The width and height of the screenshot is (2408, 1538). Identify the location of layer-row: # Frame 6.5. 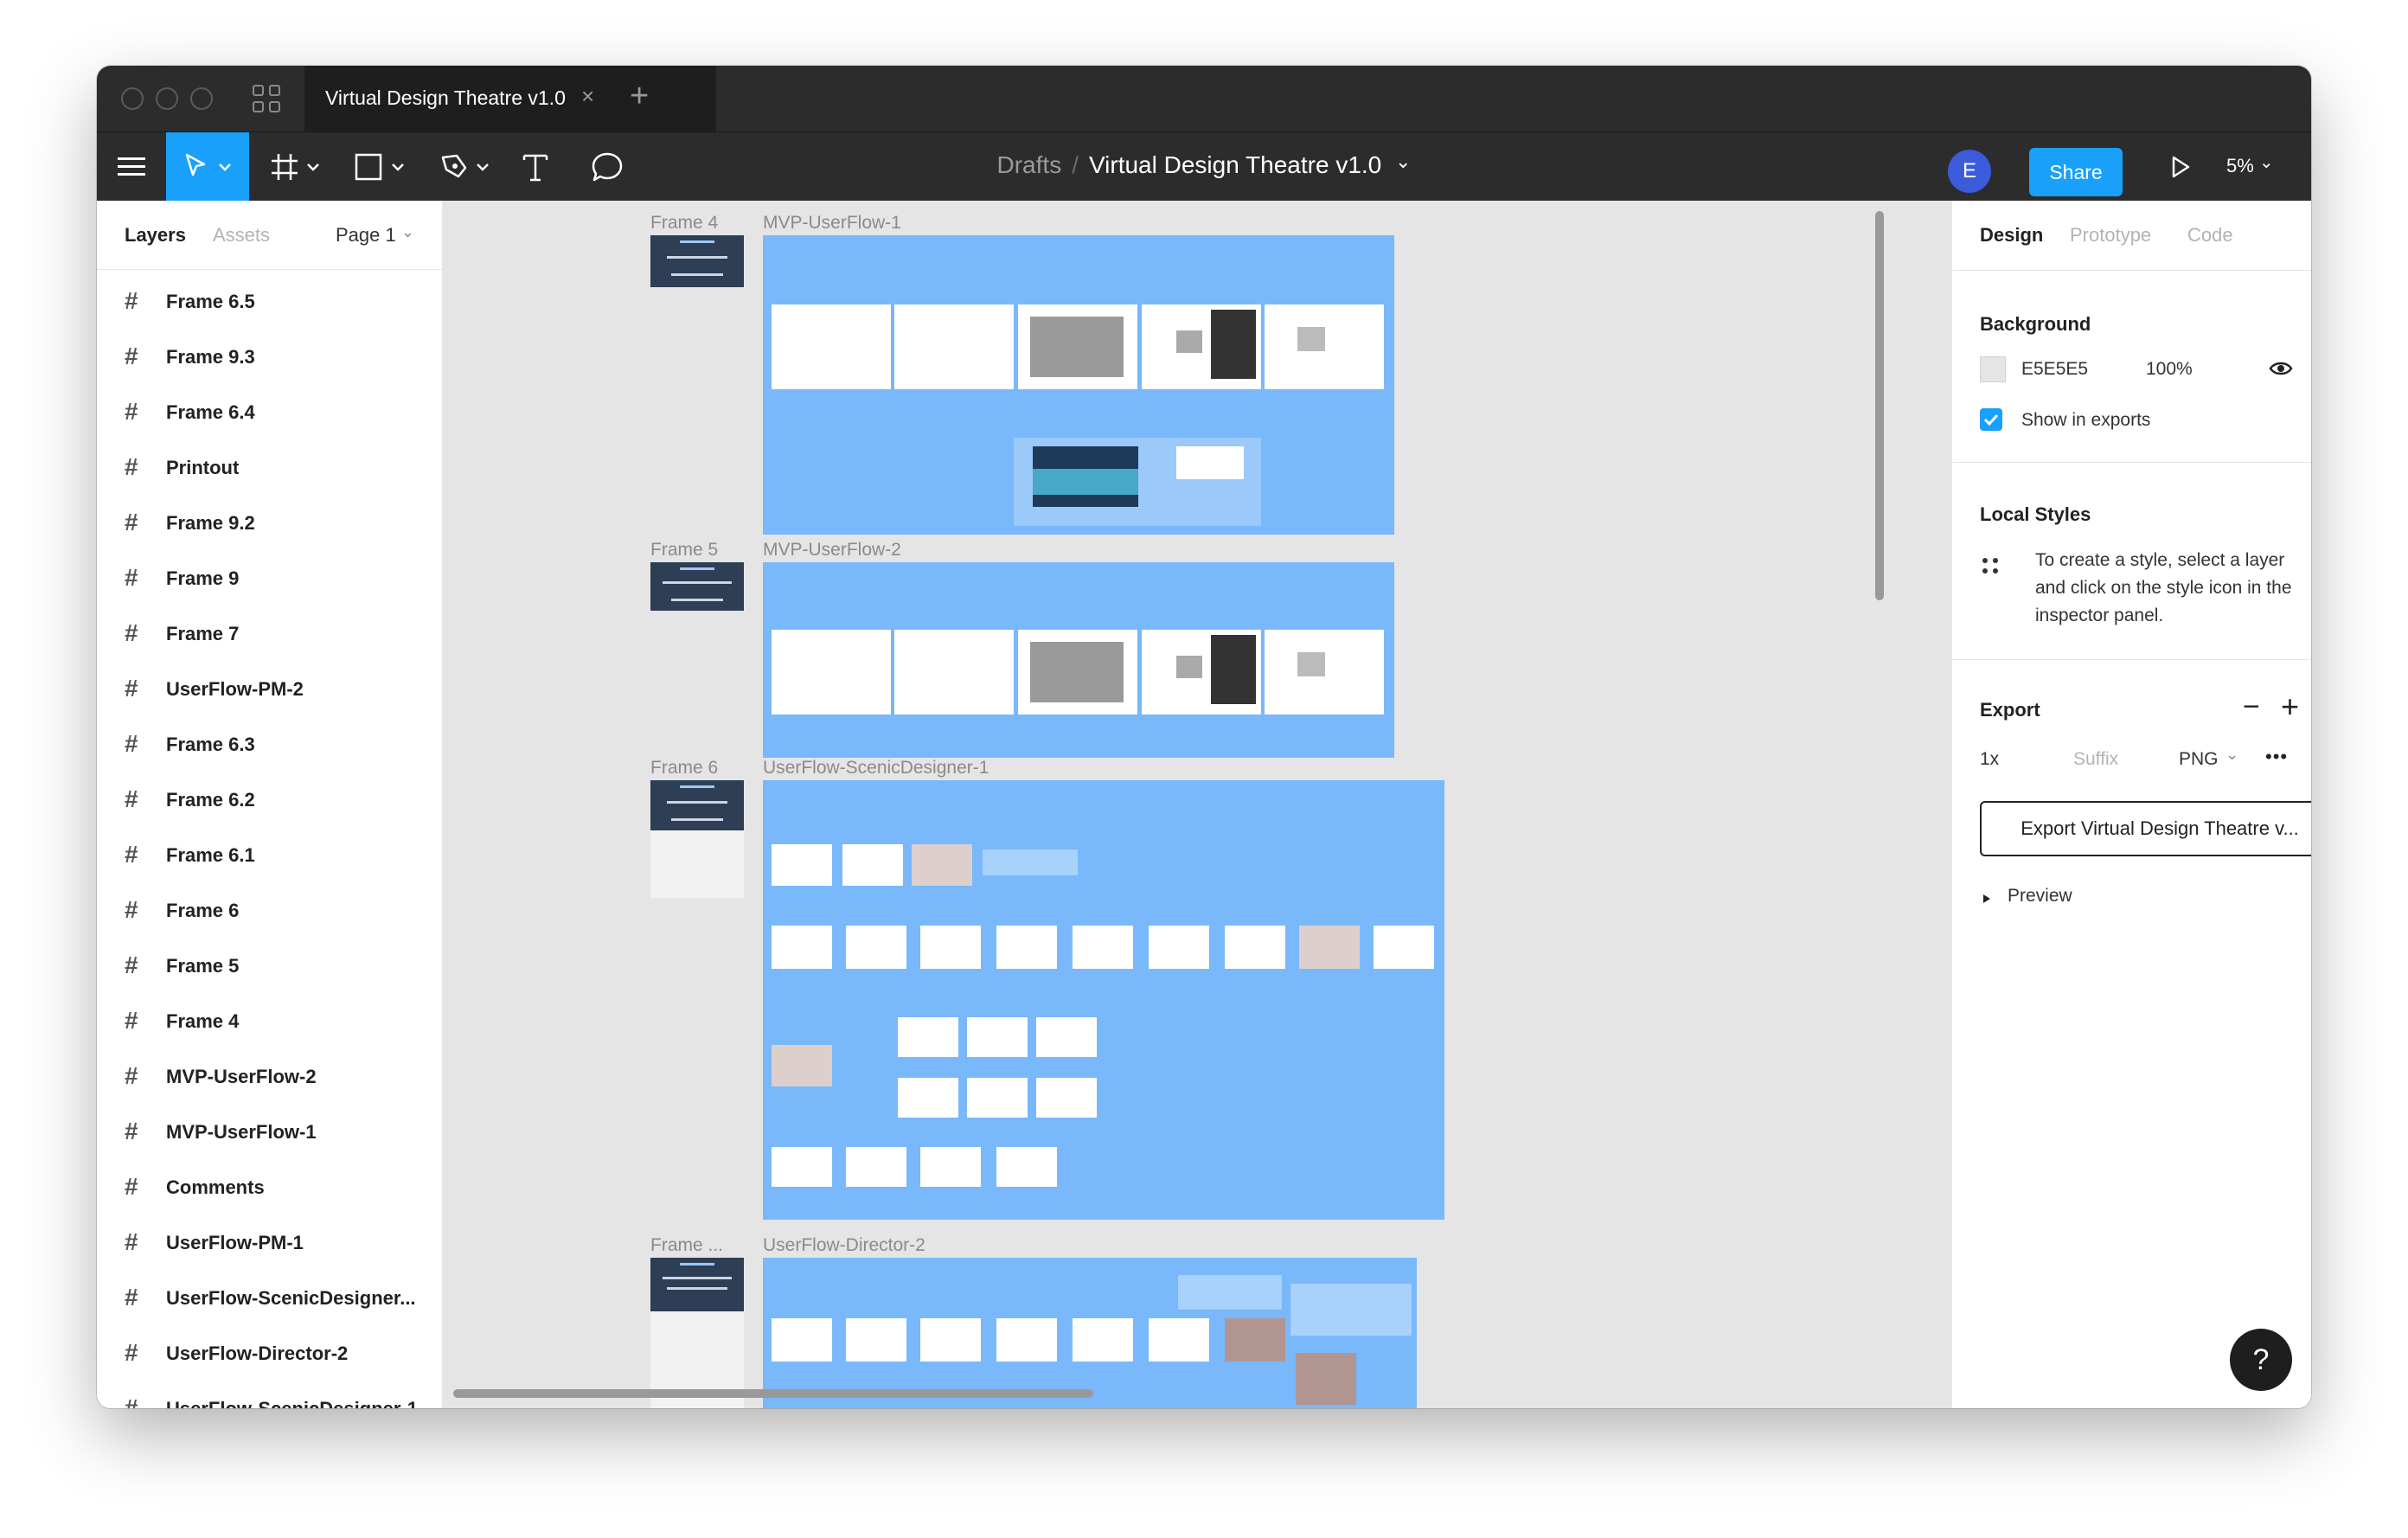
(269, 301).